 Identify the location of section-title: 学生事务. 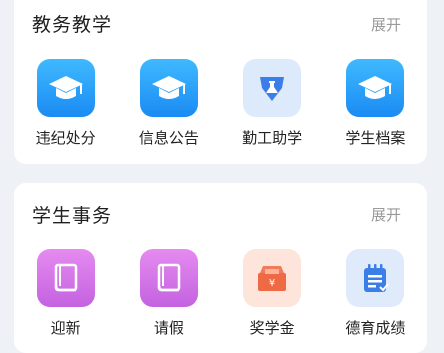
(72, 216).